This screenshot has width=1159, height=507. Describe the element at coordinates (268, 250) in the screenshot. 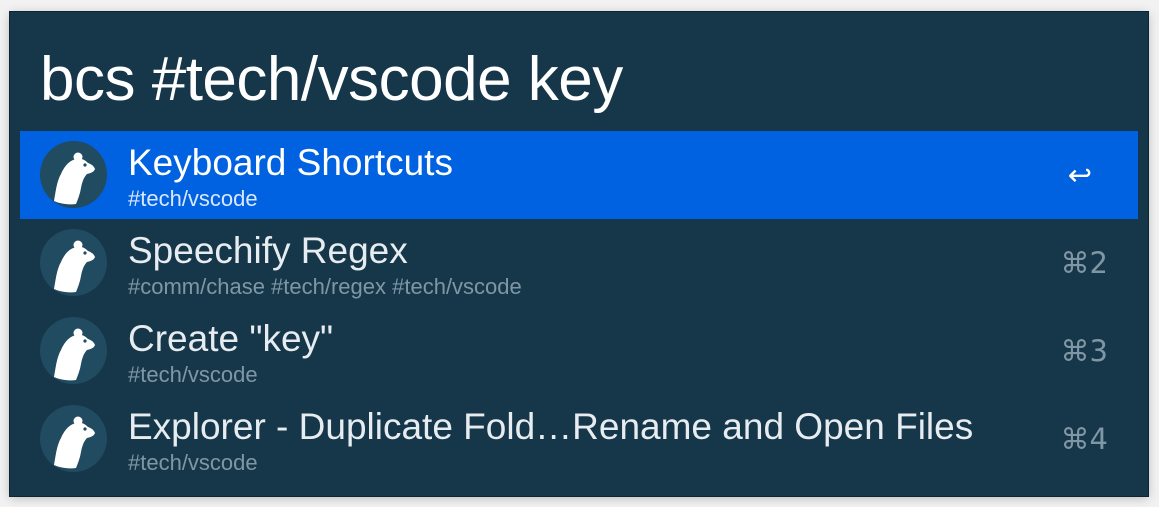

I see `result-title: Speechify Regex` at that location.